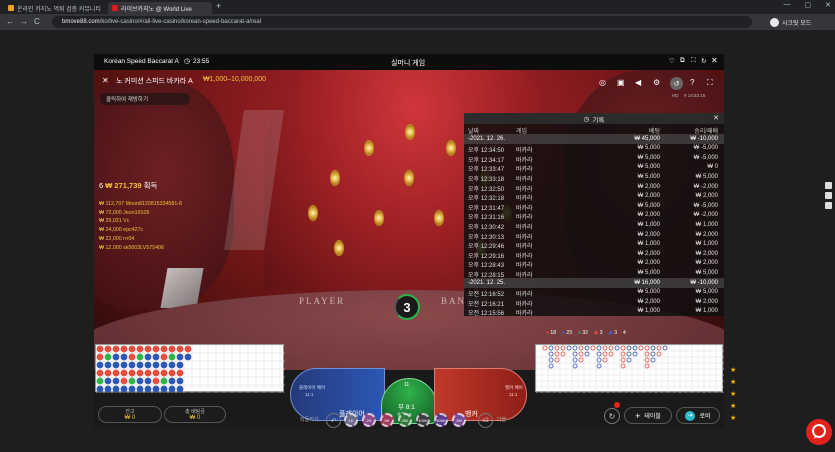 The image size is (835, 452). I want to click on chip-value: 5K, so click(387, 420).